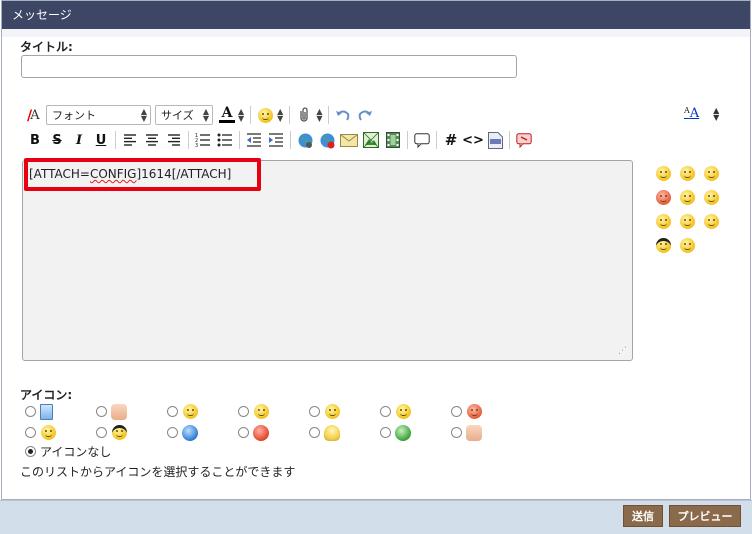 This screenshot has width=752, height=534. Describe the element at coordinates (473, 140) in the screenshot. I see `code-button: <>` at that location.